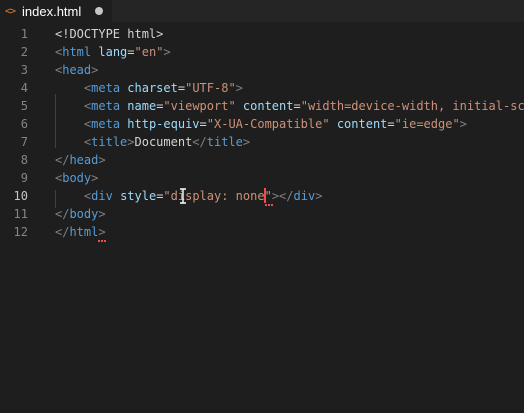  Describe the element at coordinates (52, 11) in the screenshot. I see `tab-label: index.html` at that location.